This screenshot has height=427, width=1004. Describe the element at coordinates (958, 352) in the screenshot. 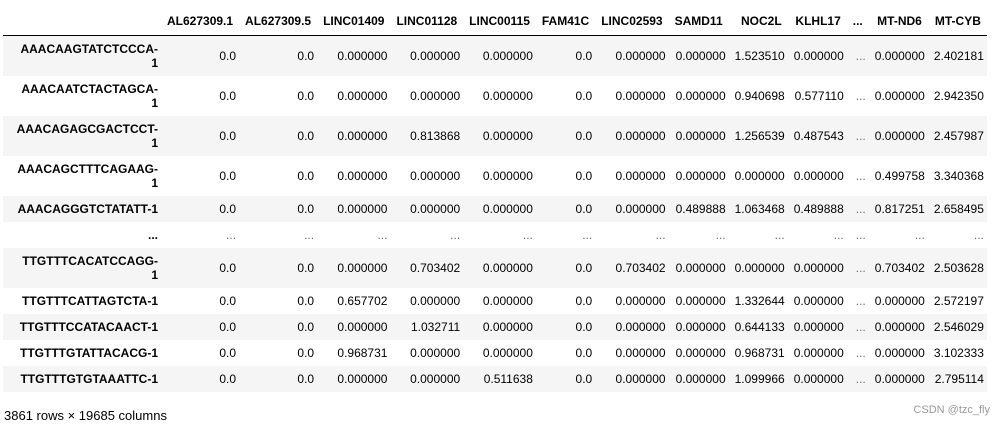

I see `table-cell: 3.102333` at that location.